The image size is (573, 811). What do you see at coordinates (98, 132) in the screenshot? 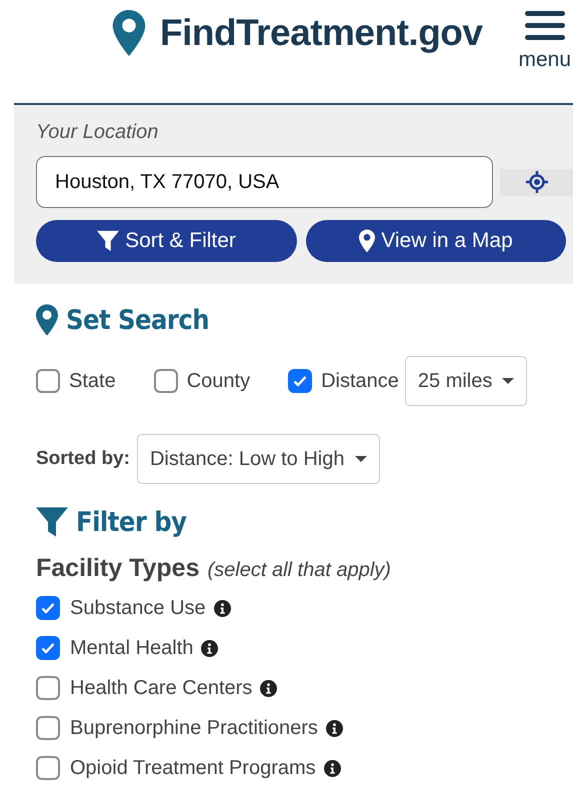
I see `location-label: Your Location` at bounding box center [98, 132].